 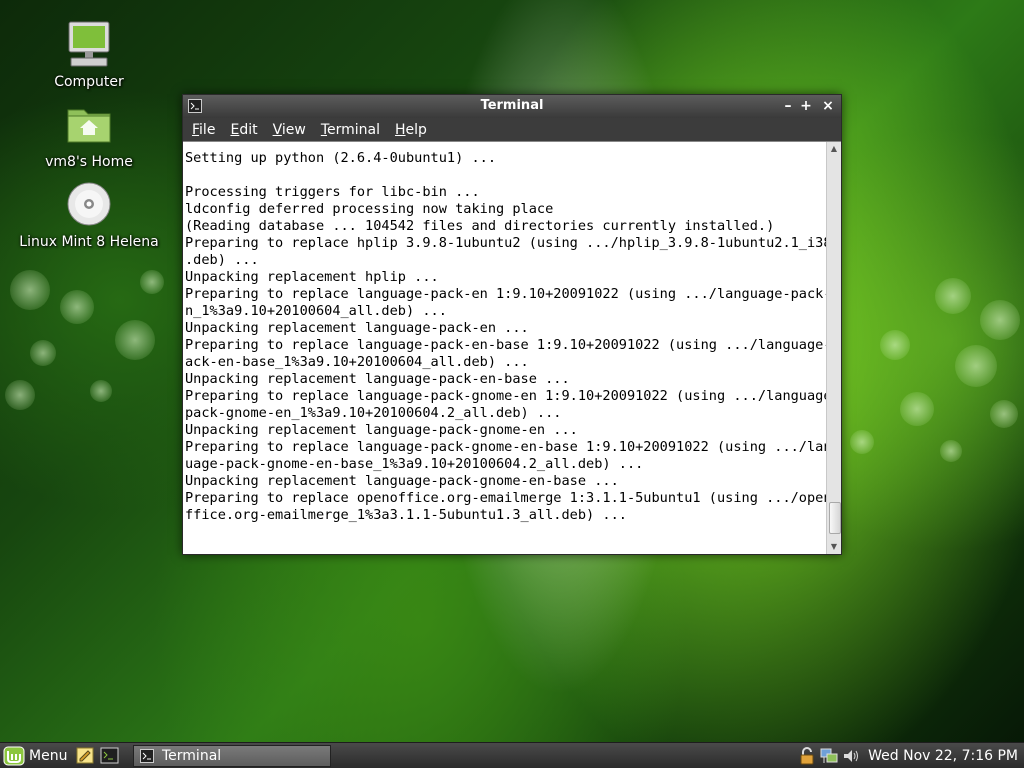 I want to click on window-titlebar: Terminal – + ×, so click(x=512, y=106).